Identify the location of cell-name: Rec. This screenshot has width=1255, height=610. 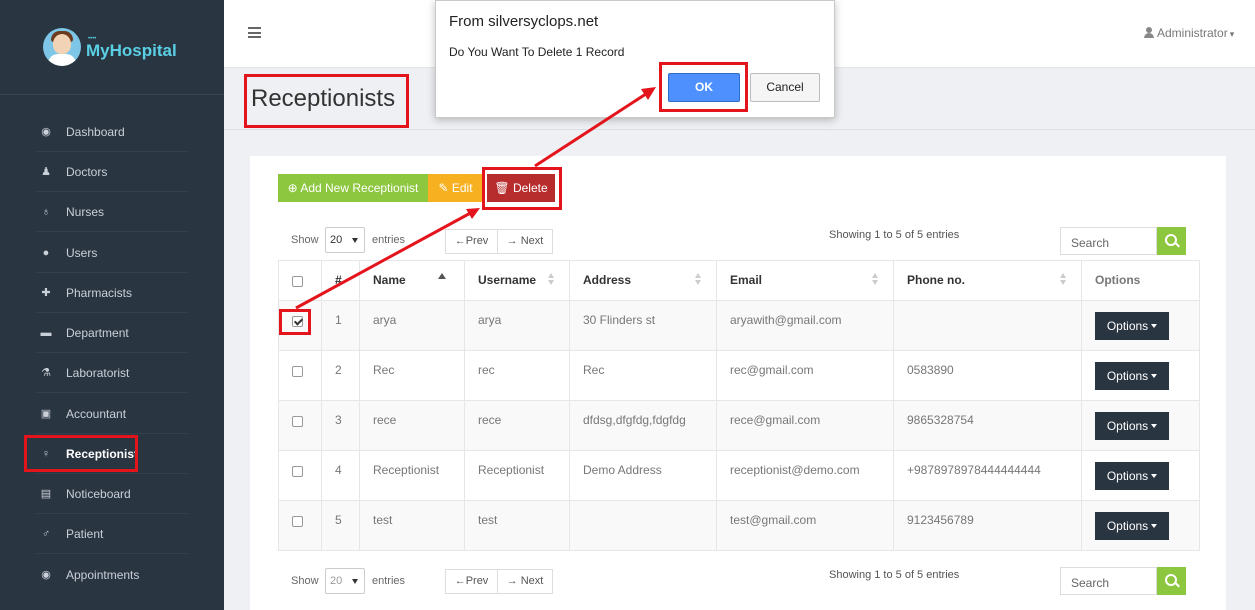
(412, 375).